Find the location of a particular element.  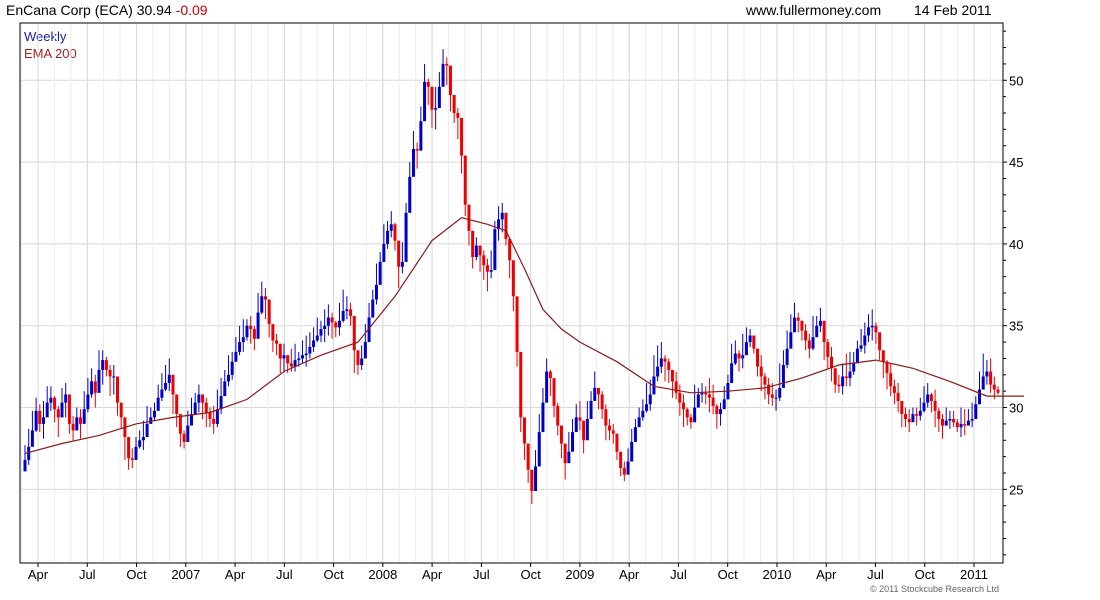

x-tick-label: 2010 is located at coordinates (776, 574).